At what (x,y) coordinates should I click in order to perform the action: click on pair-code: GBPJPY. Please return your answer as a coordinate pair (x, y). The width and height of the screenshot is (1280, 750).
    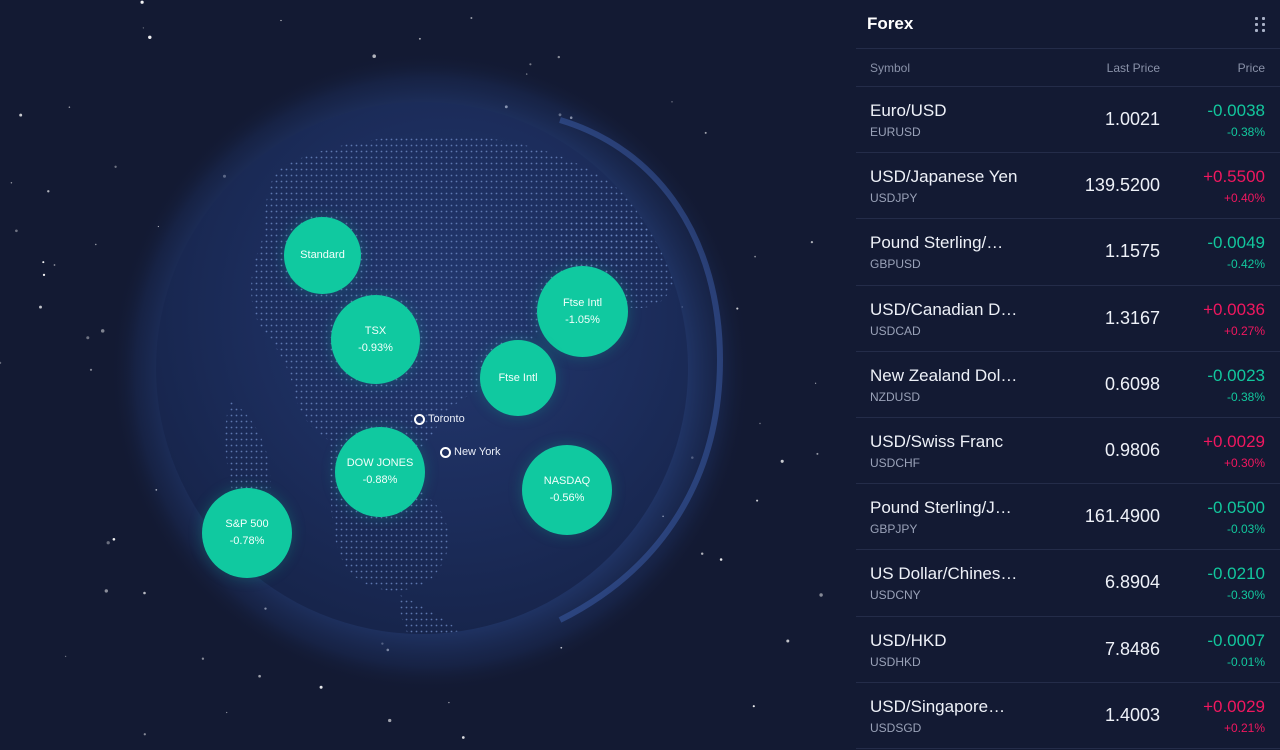
    Looking at the image, I should click on (894, 529).